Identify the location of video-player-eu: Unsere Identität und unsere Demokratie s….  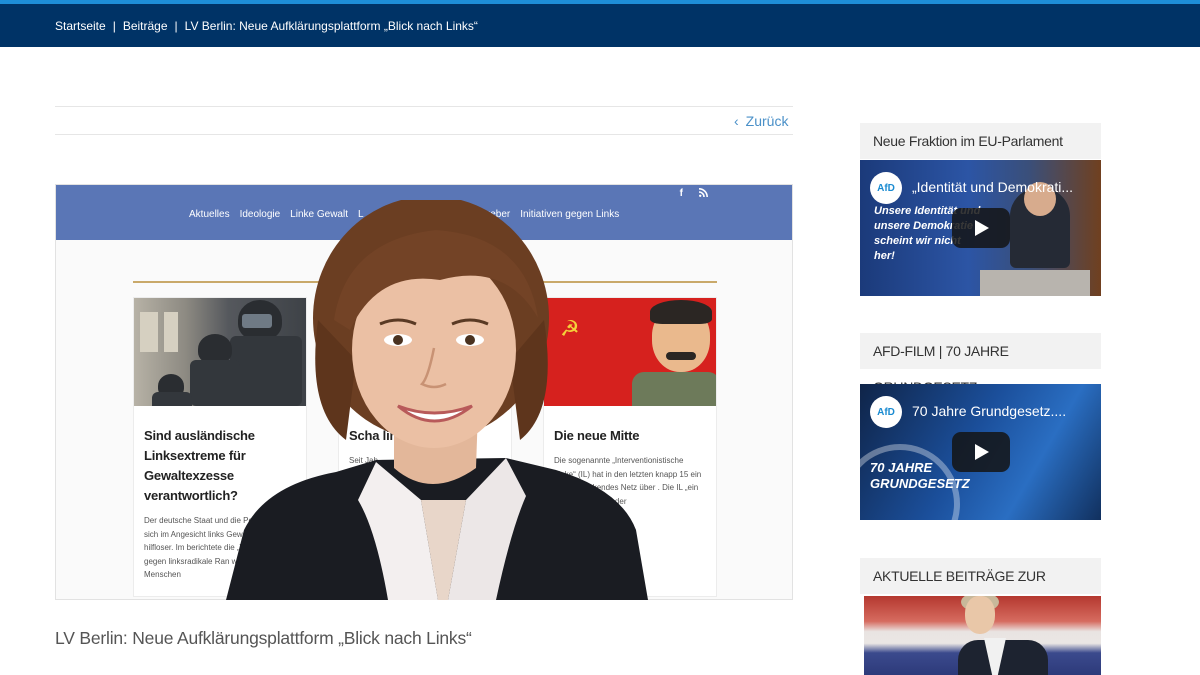
(980, 228).